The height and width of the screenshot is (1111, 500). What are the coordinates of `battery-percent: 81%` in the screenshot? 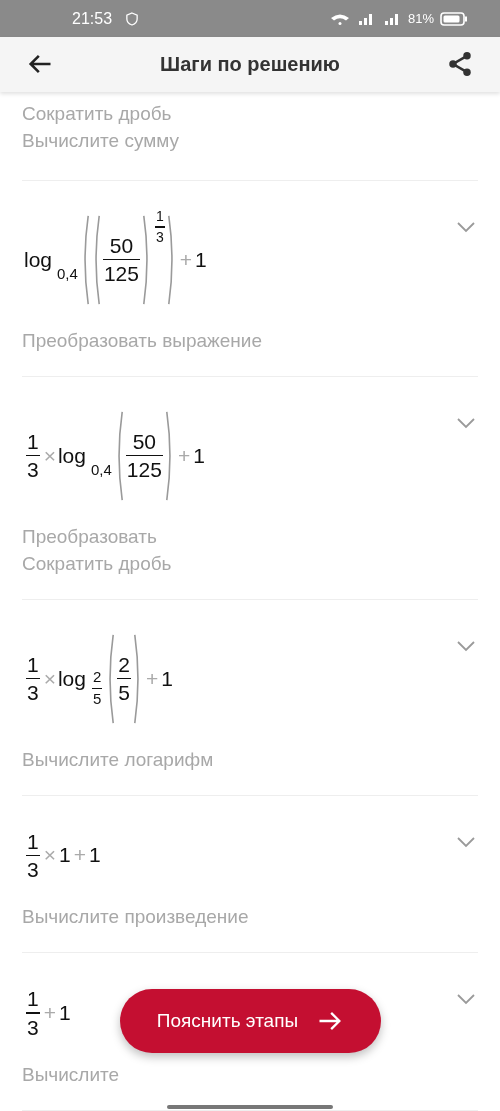 It's located at (420, 19).